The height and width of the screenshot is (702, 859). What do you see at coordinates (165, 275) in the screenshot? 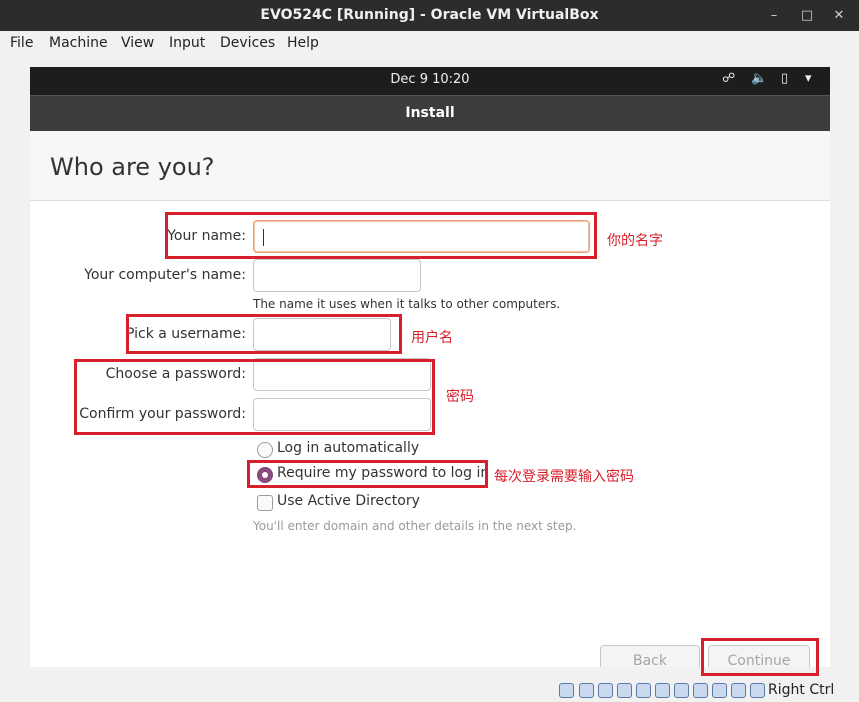
I see `computer-name-label: Your computer's name:` at bounding box center [165, 275].